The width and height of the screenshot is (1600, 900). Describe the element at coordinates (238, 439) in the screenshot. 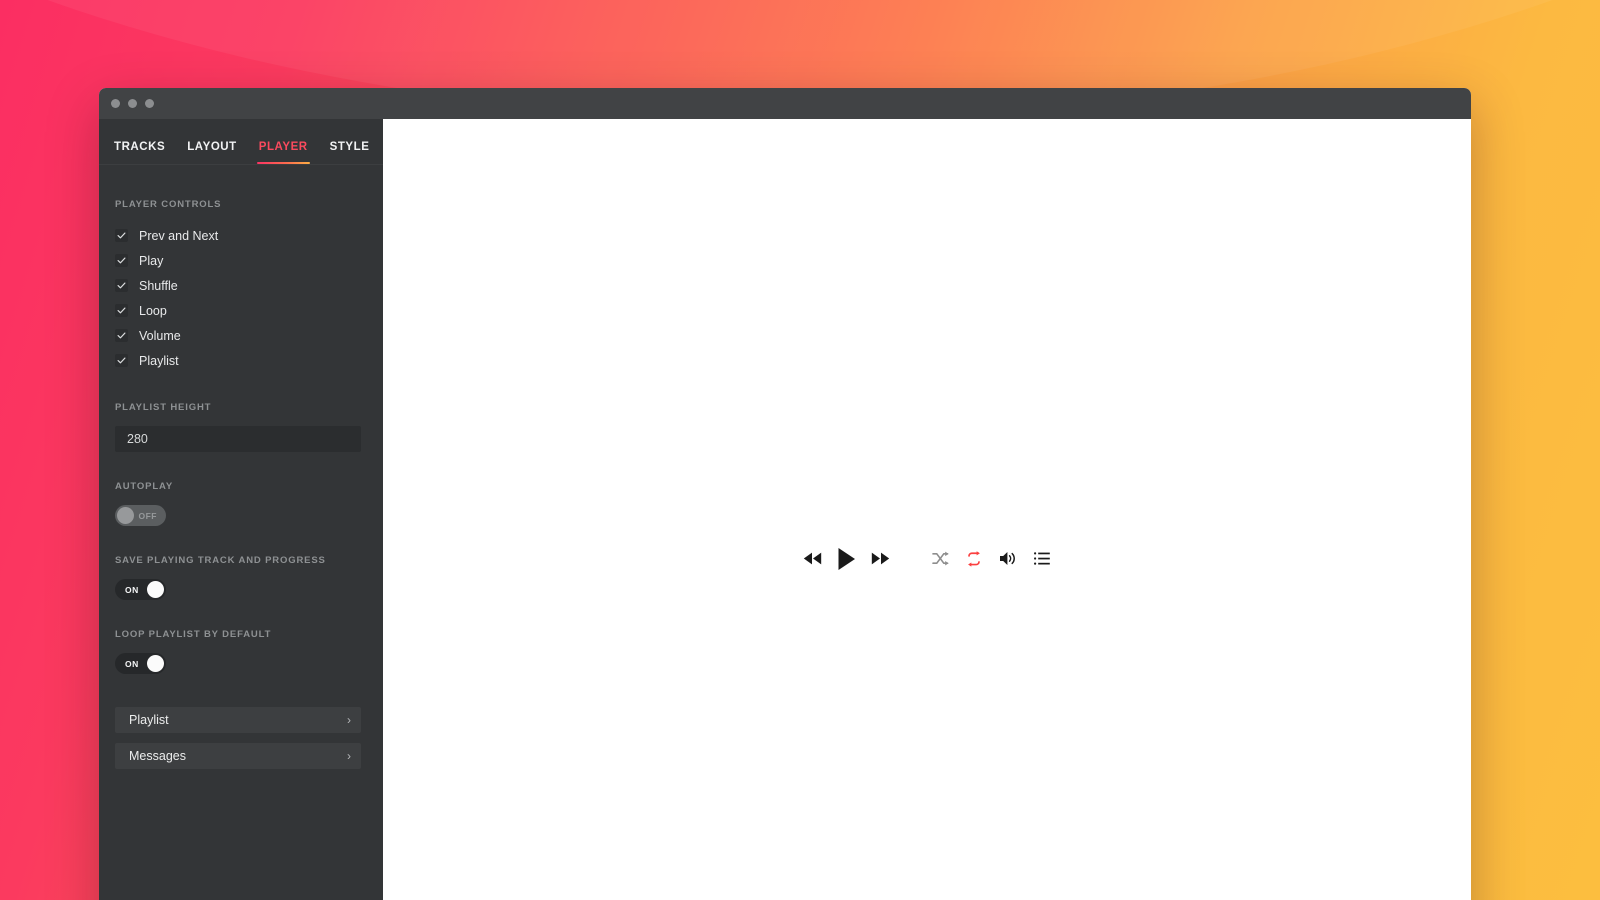

I see `playlist-height-input` at that location.